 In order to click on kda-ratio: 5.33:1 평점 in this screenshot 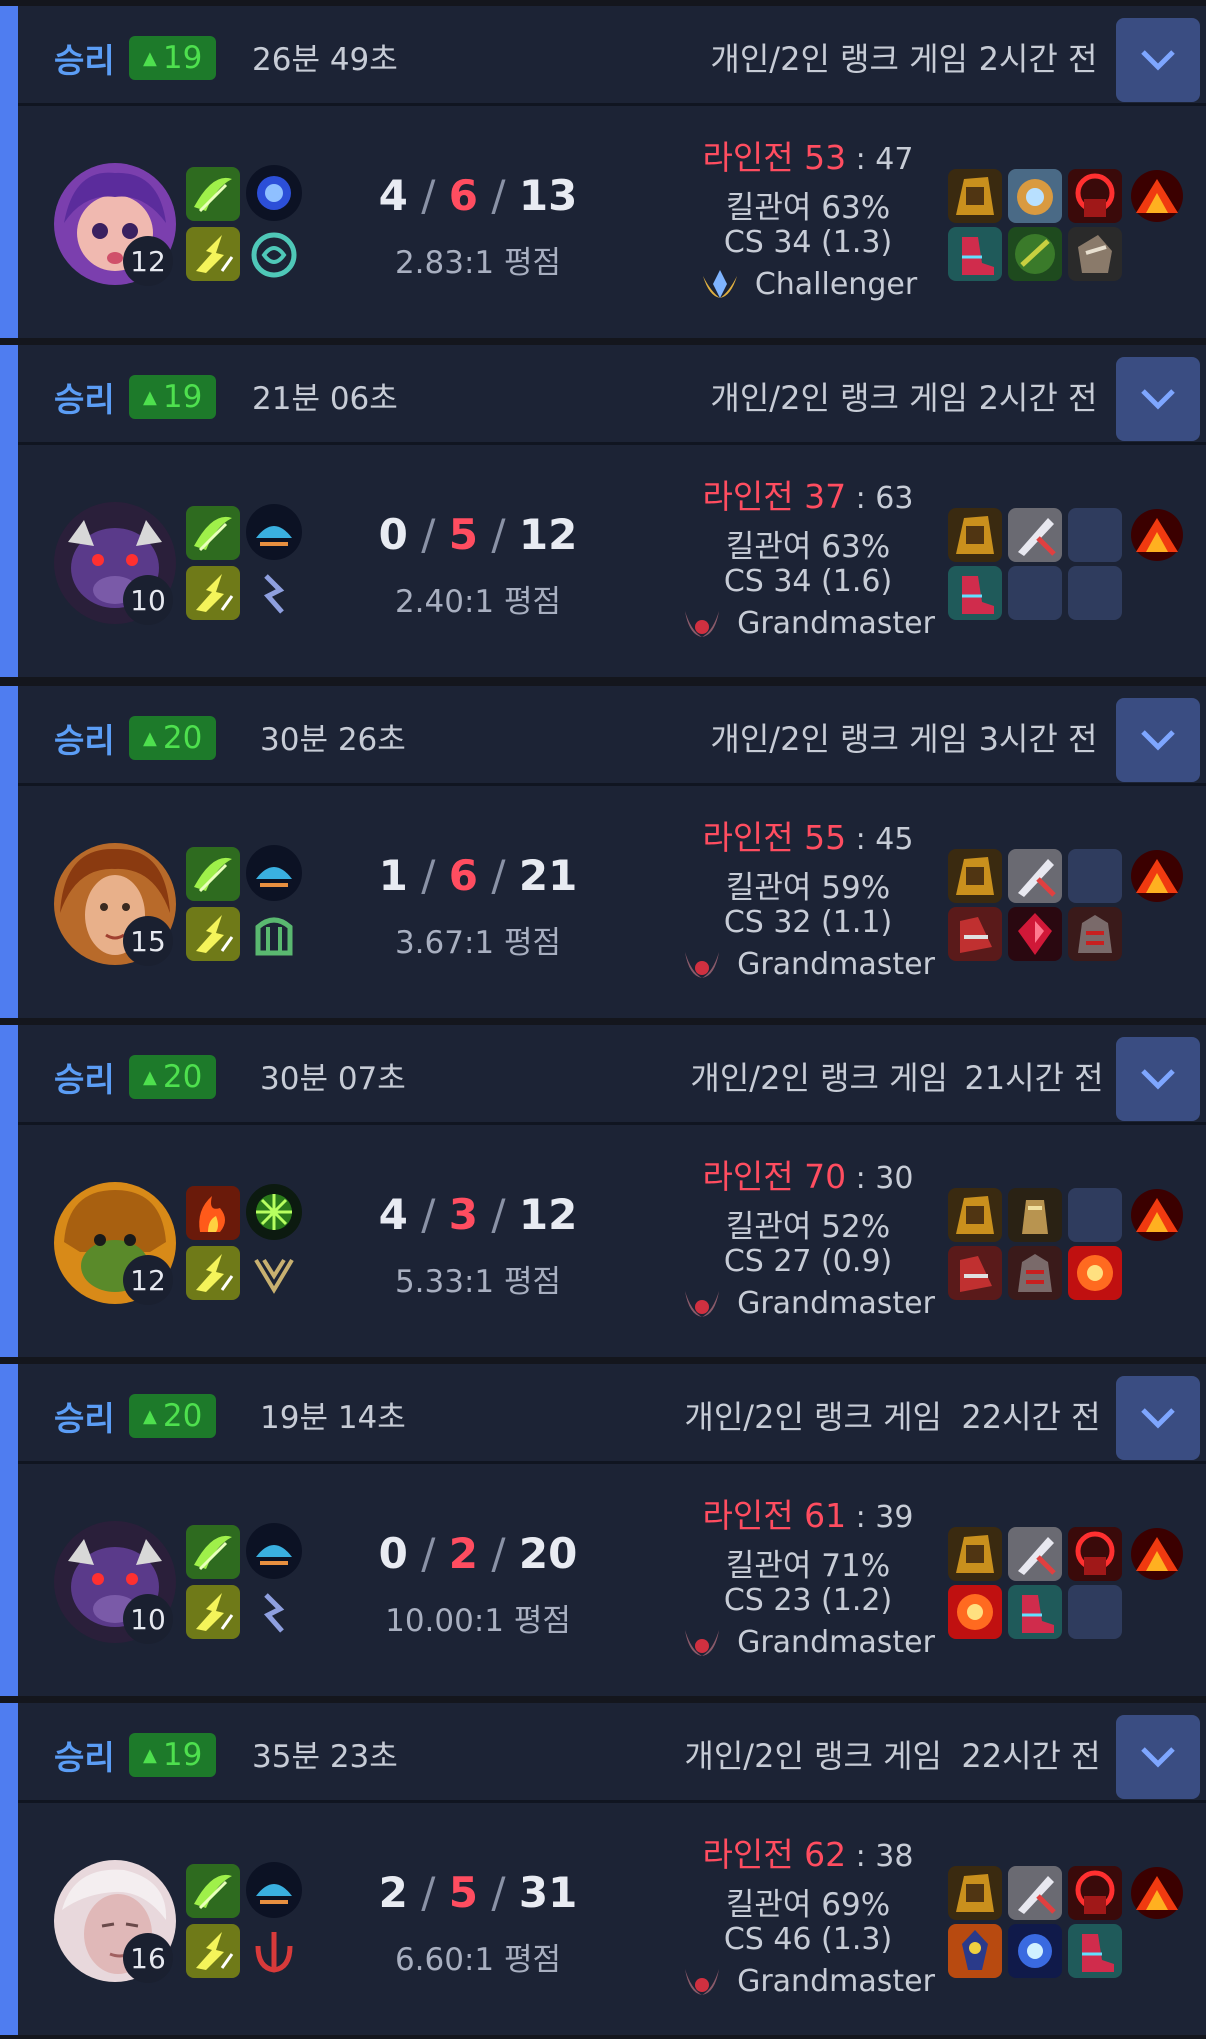, I will do `click(478, 1282)`.